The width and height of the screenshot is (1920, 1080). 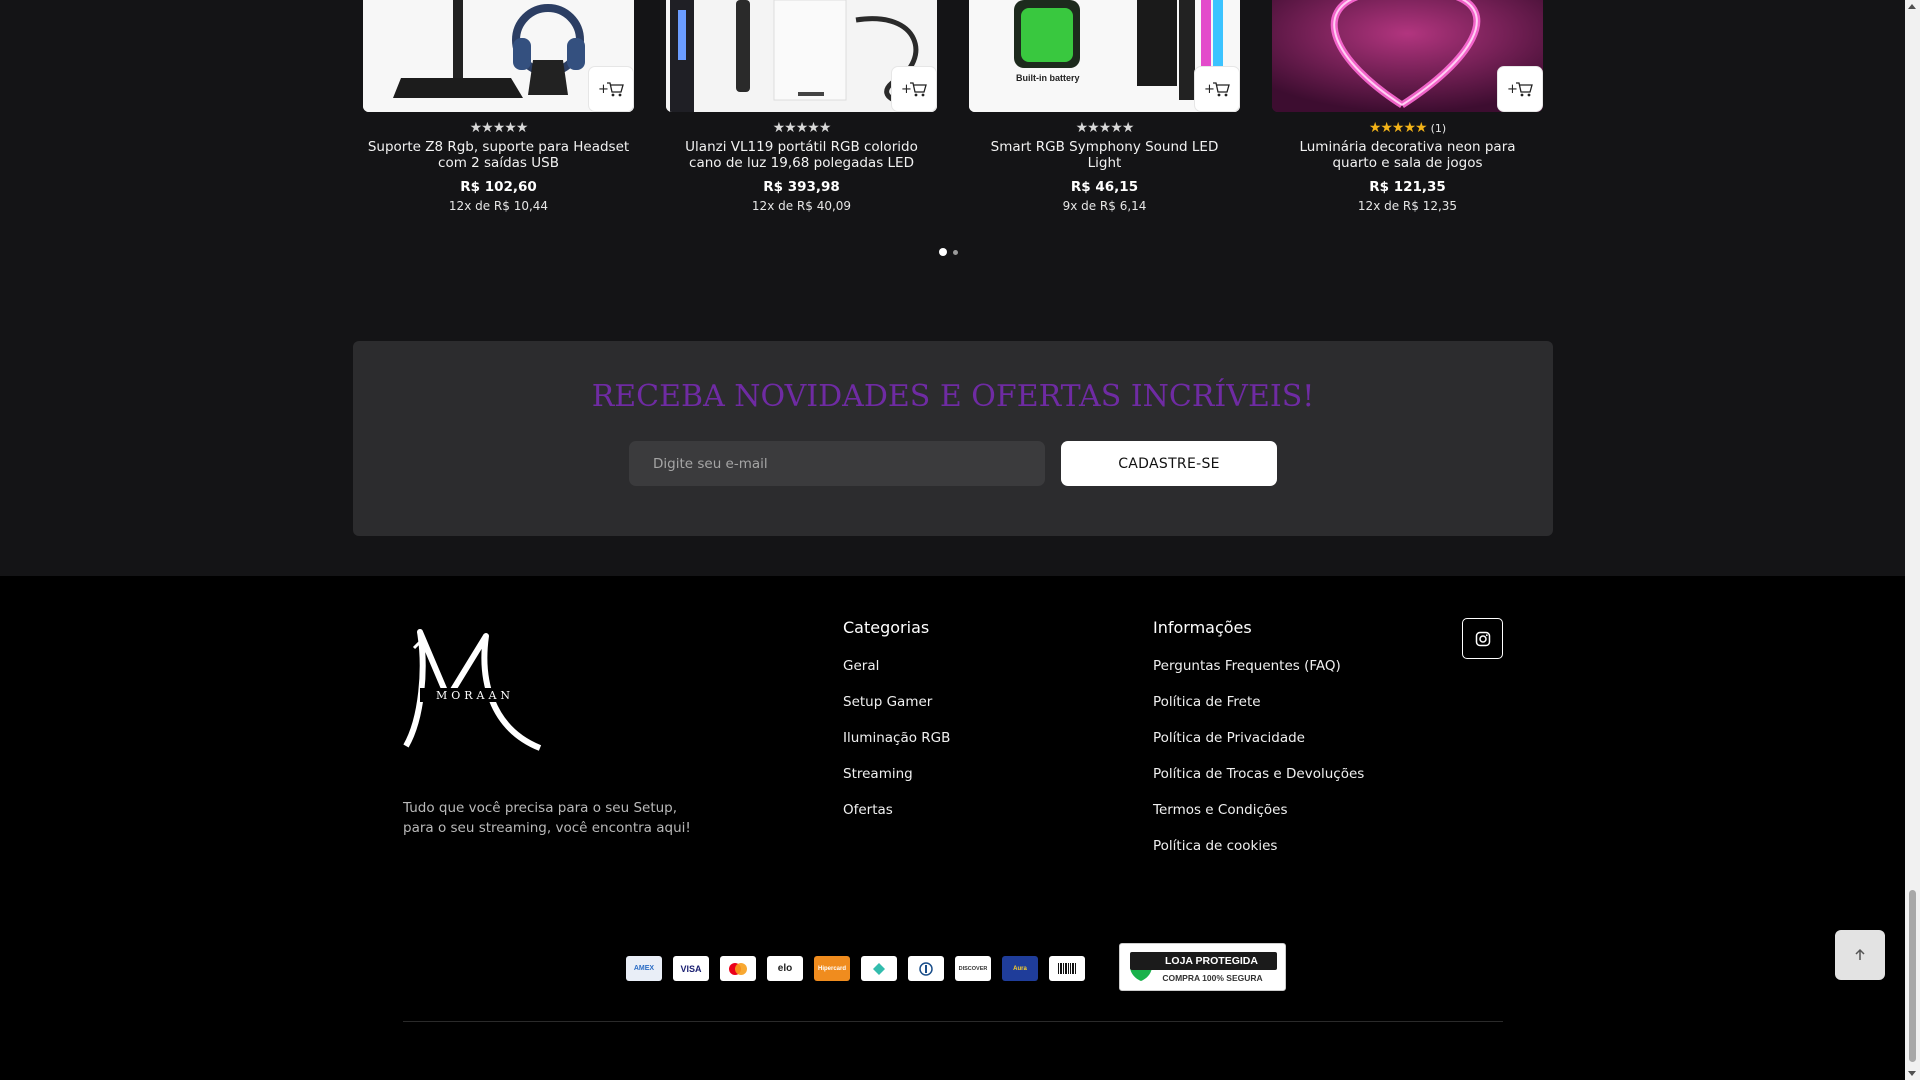 I want to click on back-to-top-button, so click(x=1860, y=955).